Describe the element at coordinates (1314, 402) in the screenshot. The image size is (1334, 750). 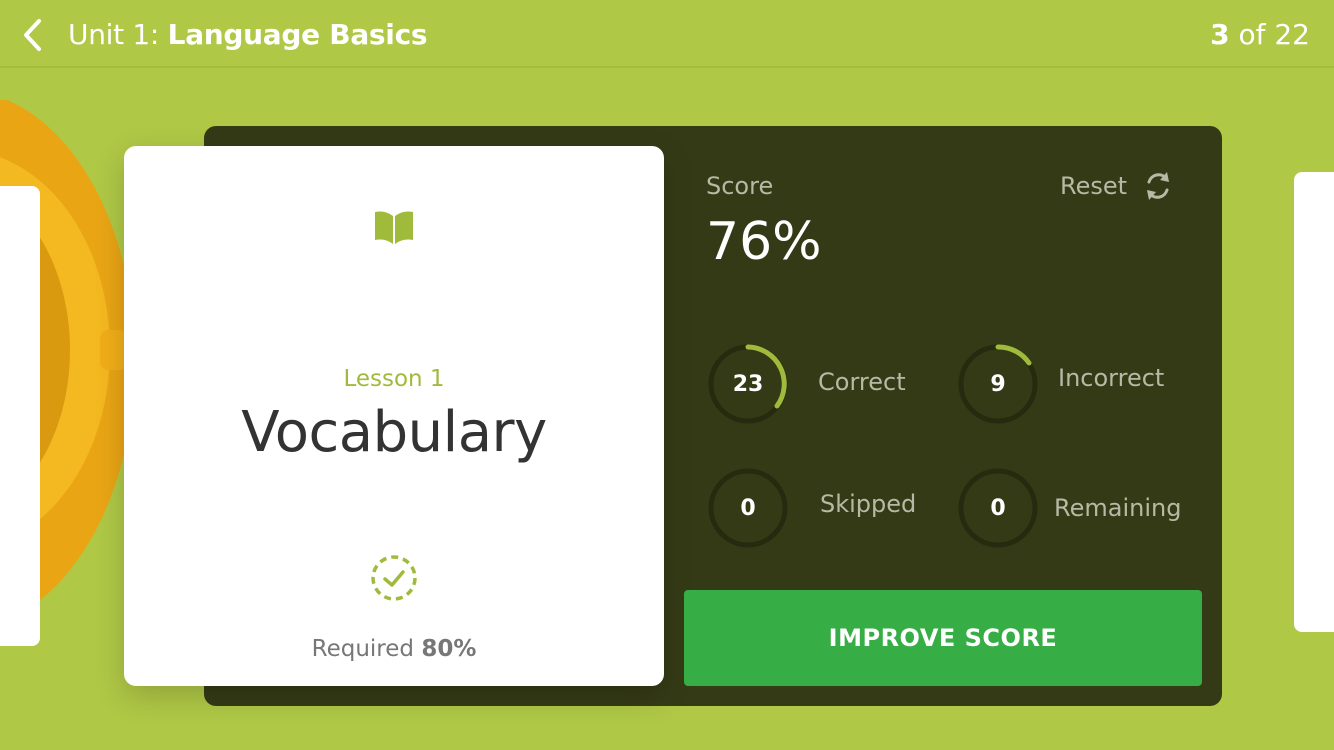
I see `next-lesson-card` at that location.